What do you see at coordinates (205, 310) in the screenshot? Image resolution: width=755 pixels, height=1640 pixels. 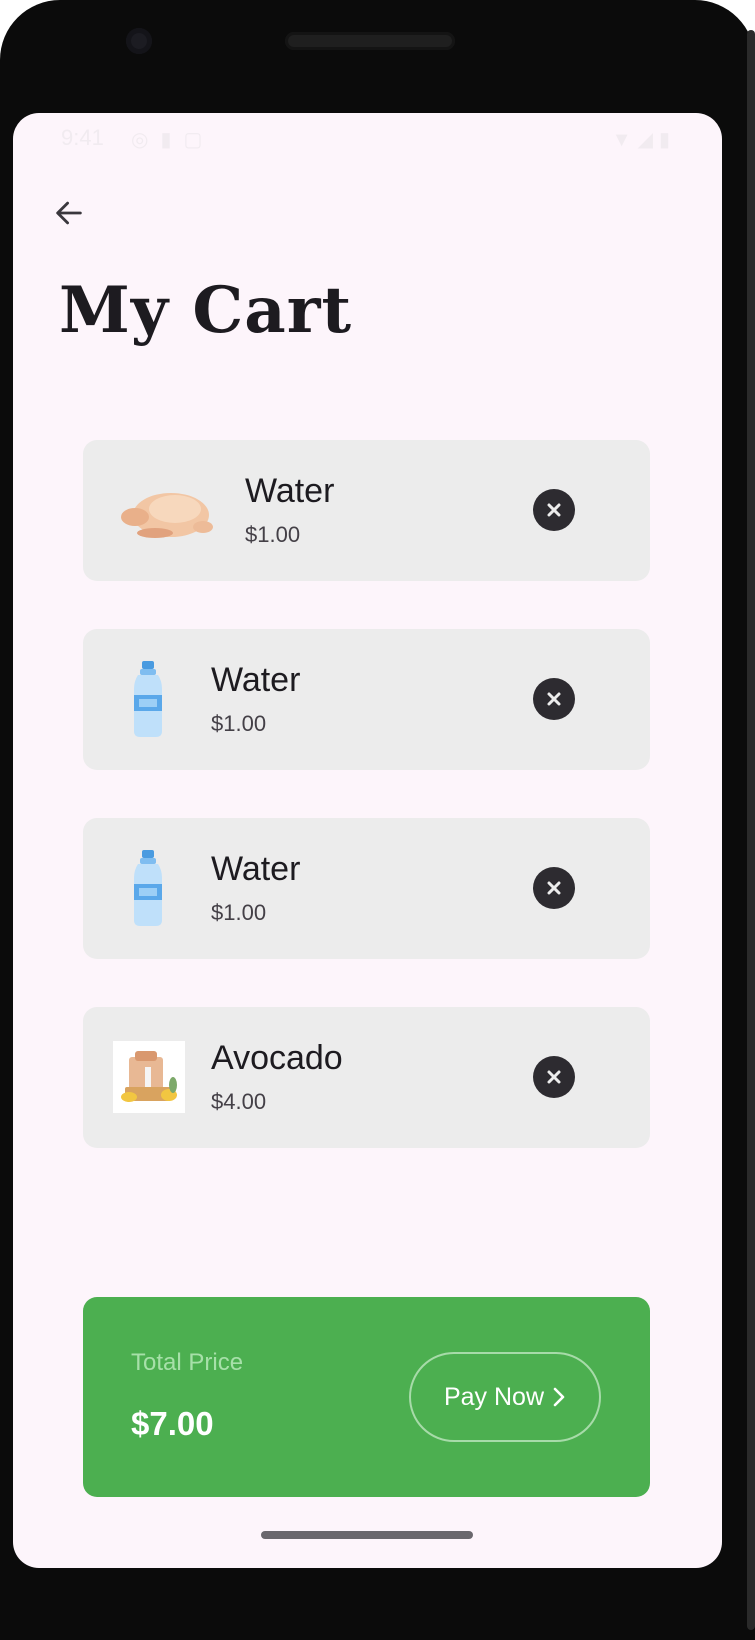 I see `page-title: My Cart` at bounding box center [205, 310].